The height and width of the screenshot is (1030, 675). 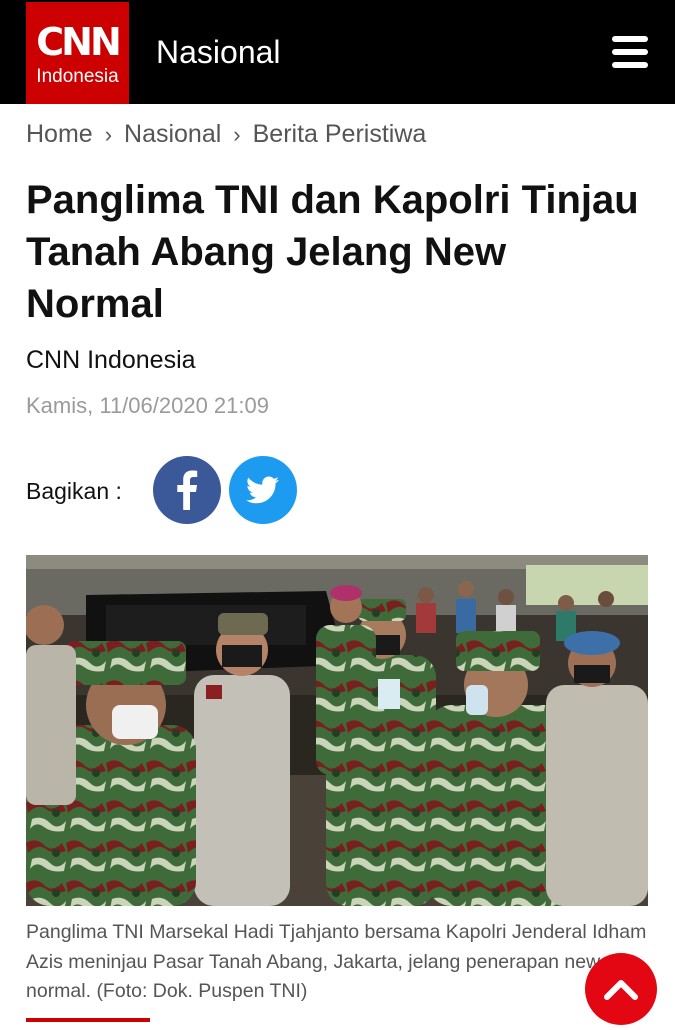 What do you see at coordinates (79, 42) in the screenshot?
I see `logo-wordmark: CNN` at bounding box center [79, 42].